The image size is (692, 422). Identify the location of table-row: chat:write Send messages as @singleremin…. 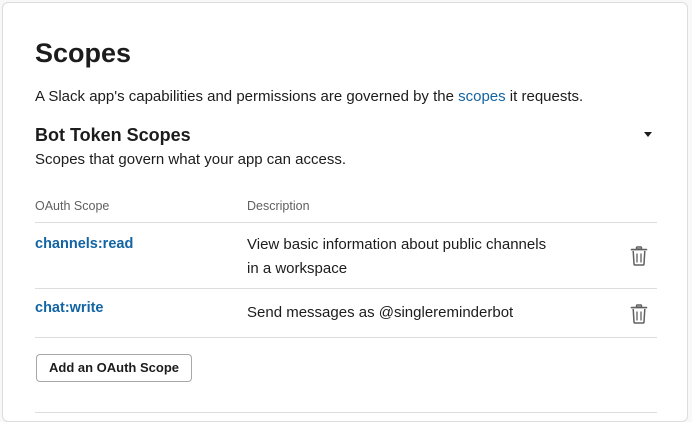
(346, 313).